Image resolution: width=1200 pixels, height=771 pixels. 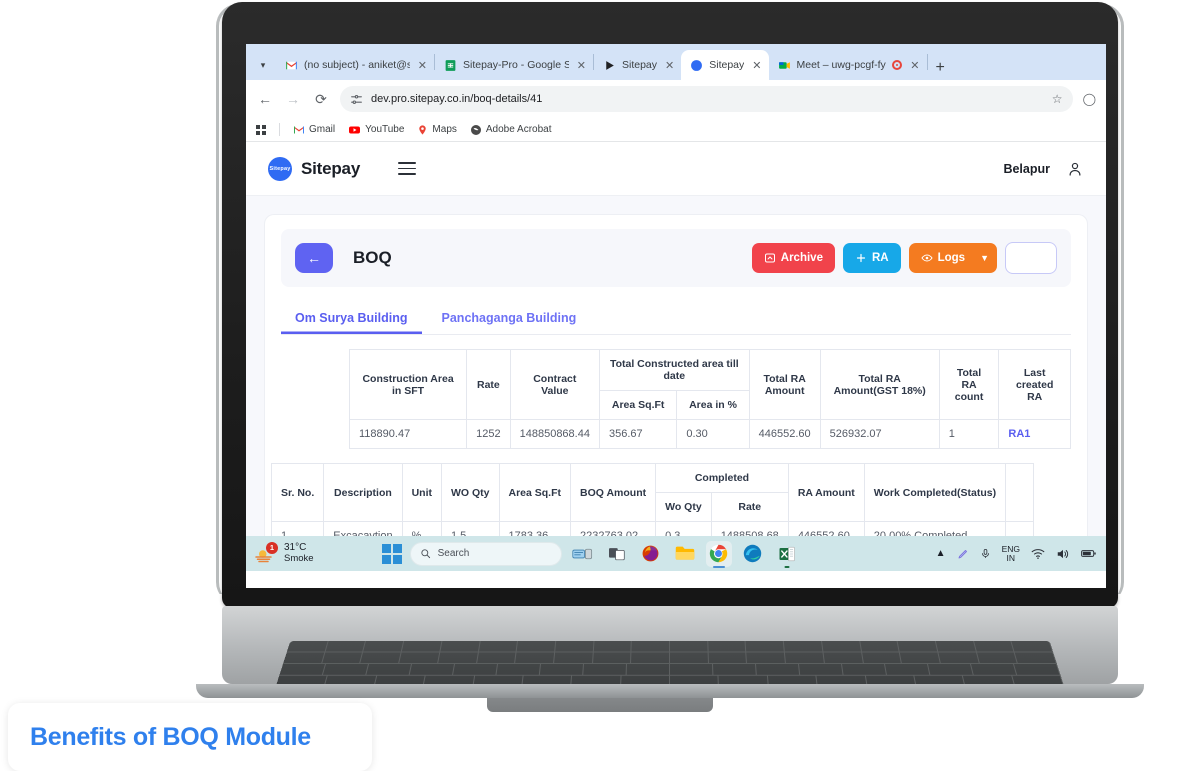 What do you see at coordinates (1038, 554) in the screenshot?
I see `wifi-icon` at bounding box center [1038, 554].